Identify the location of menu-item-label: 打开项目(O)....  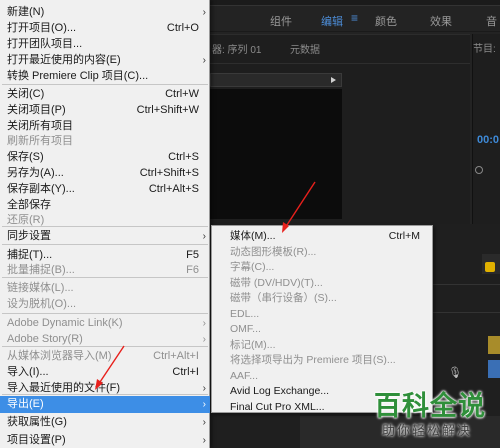
(42, 28).